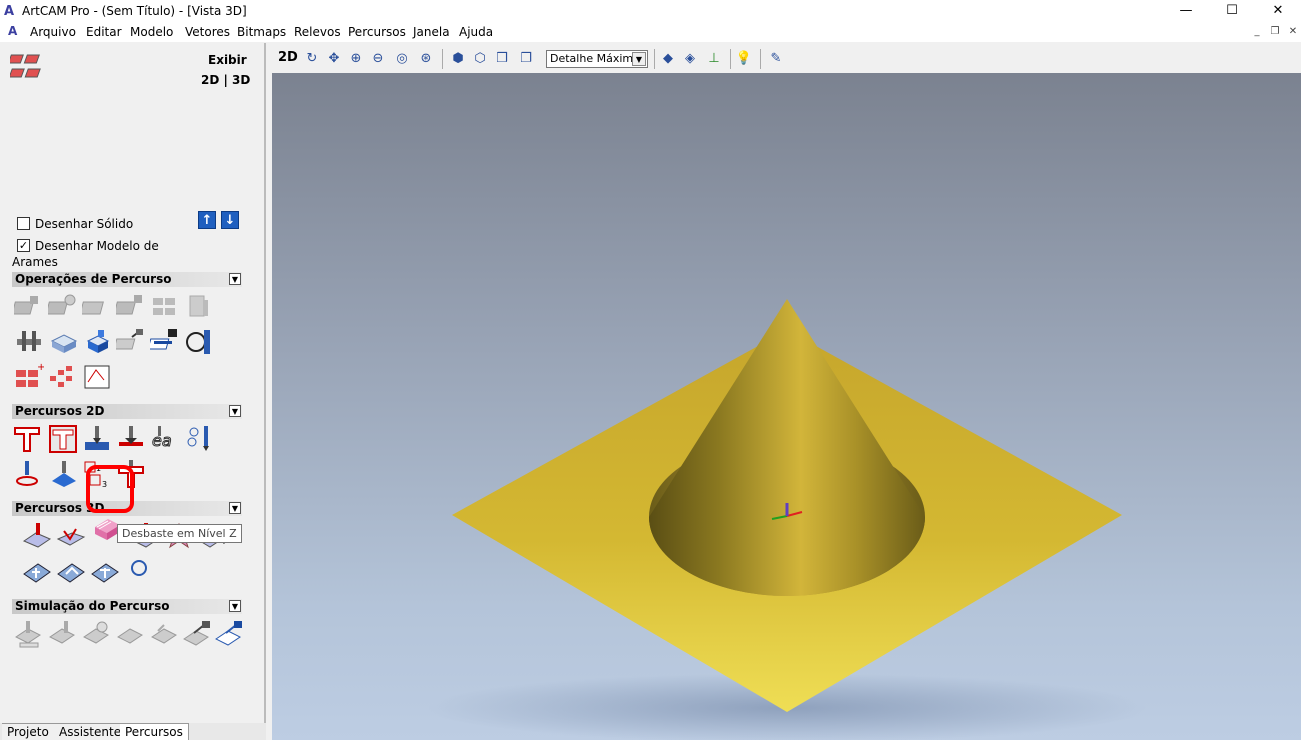  Describe the element at coordinates (23, 223) in the screenshot. I see `draw-solid-checkbox` at that location.